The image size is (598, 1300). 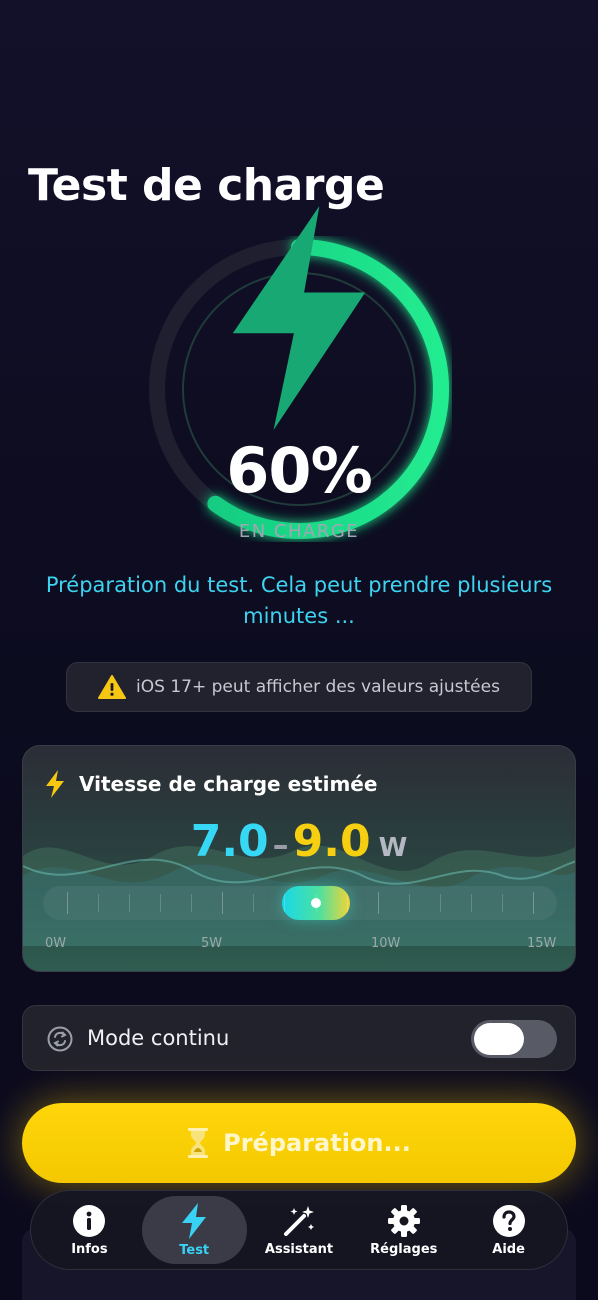 What do you see at coordinates (89, 1220) in the screenshot?
I see `info-icon` at bounding box center [89, 1220].